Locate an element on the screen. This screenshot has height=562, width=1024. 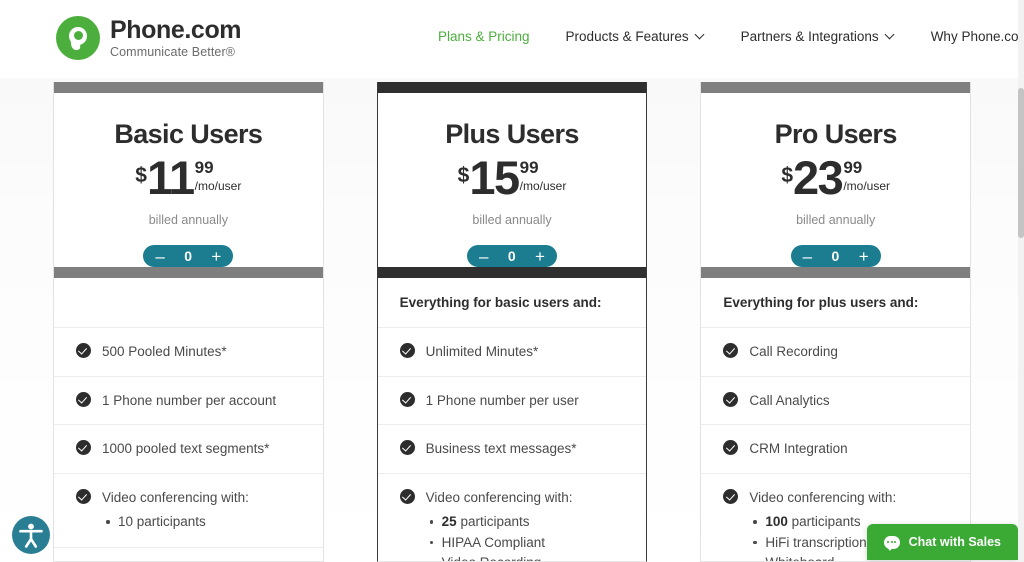
brand-name: Phone.com is located at coordinates (176, 29).